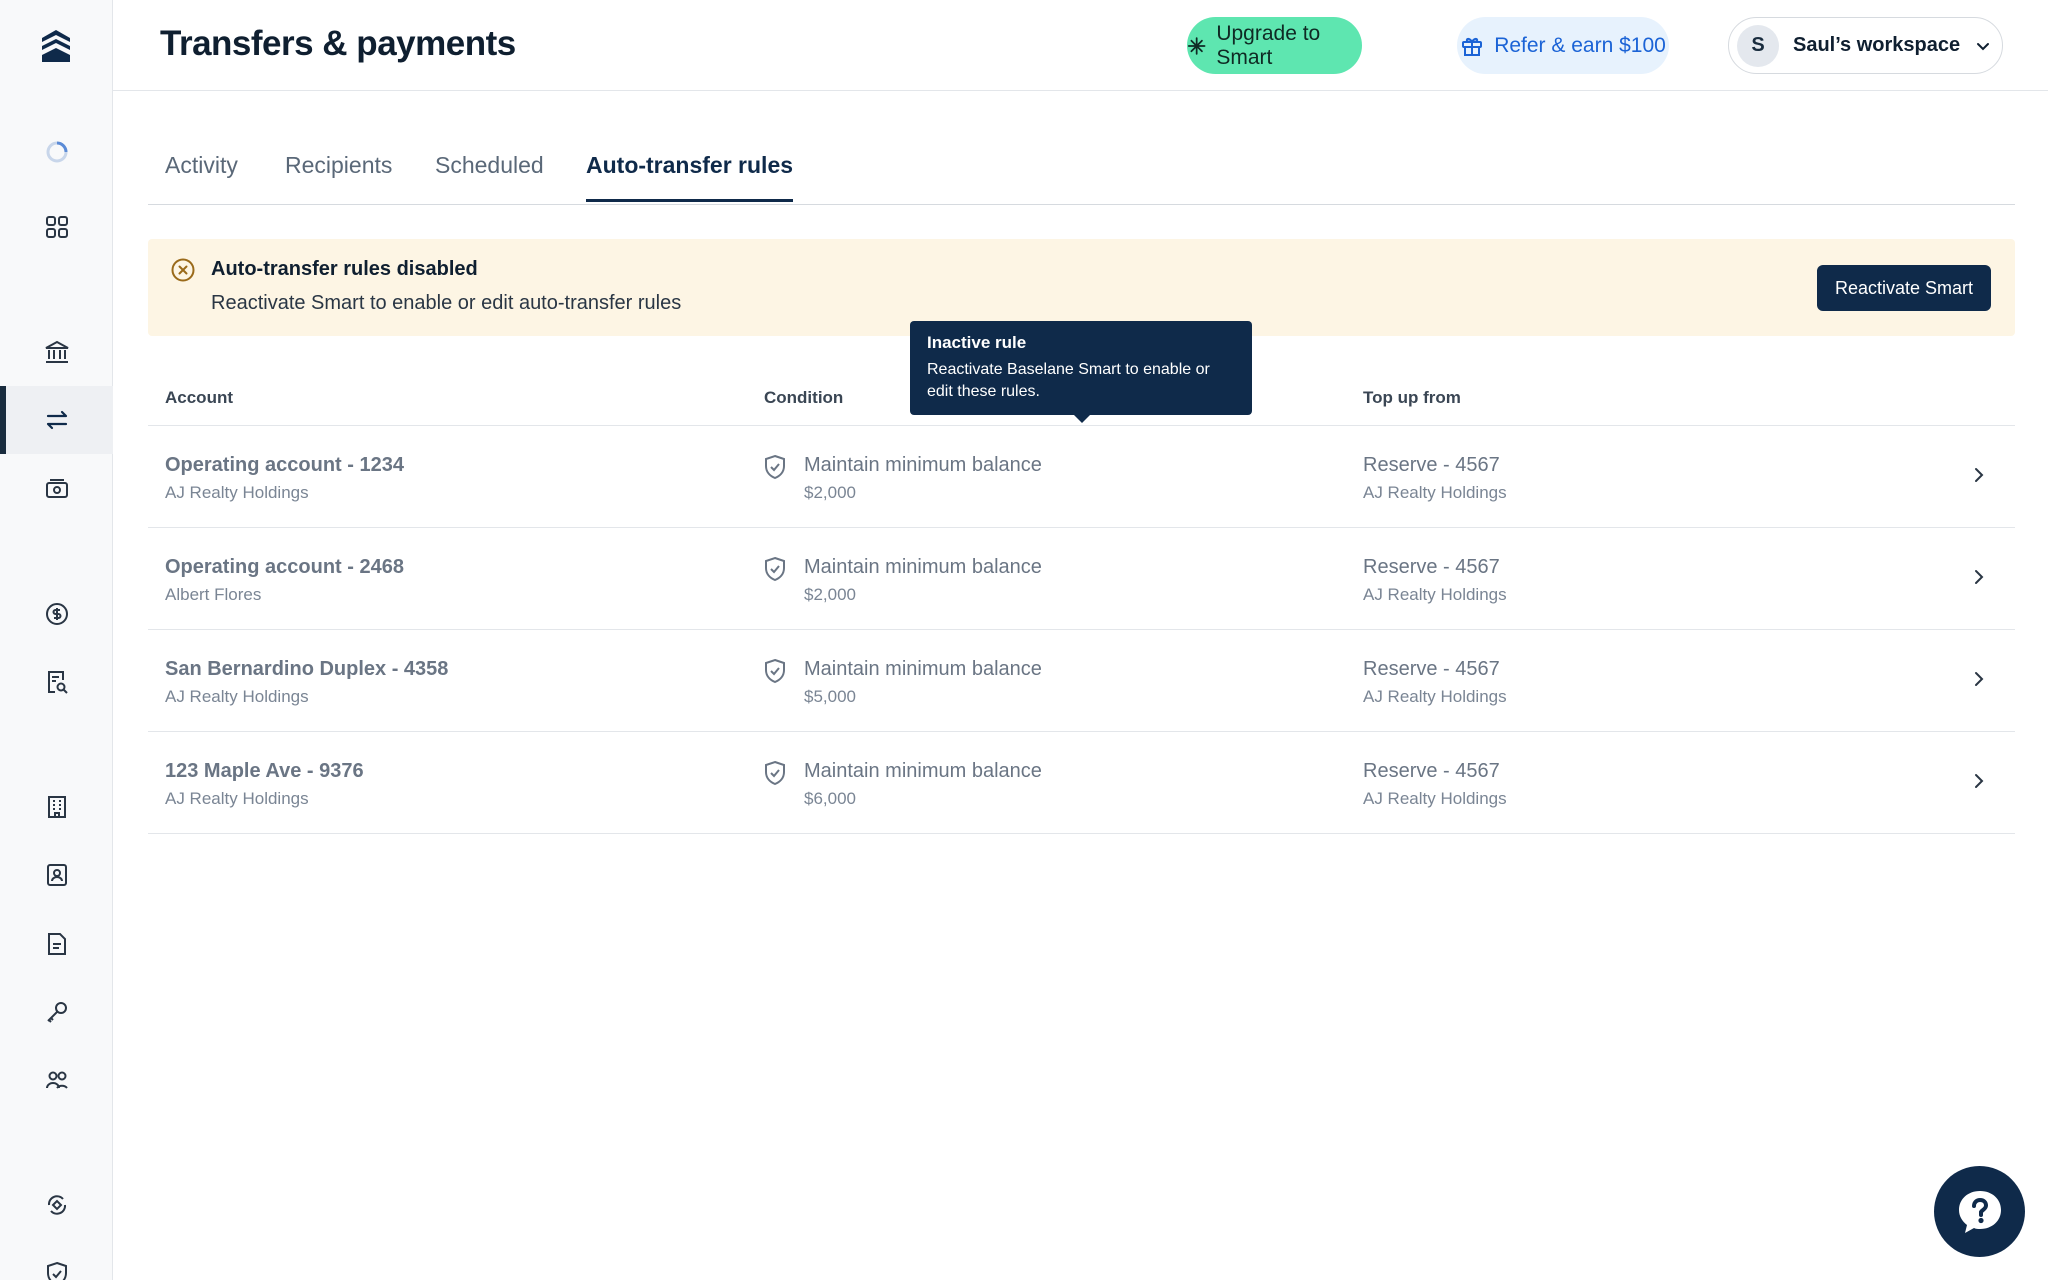  I want to click on building-icon, so click(56, 807).